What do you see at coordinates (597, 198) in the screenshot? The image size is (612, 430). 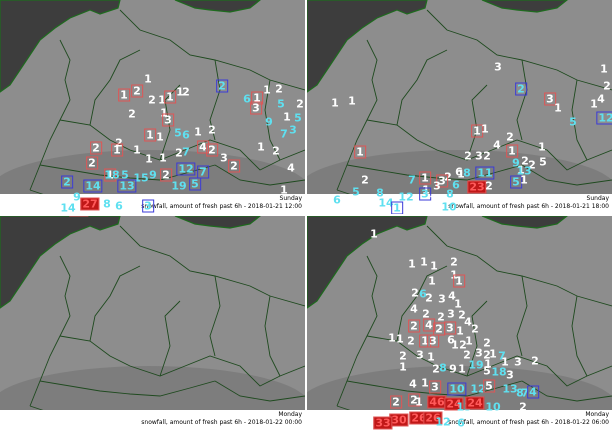 I see `day-label: Sunday` at bounding box center [597, 198].